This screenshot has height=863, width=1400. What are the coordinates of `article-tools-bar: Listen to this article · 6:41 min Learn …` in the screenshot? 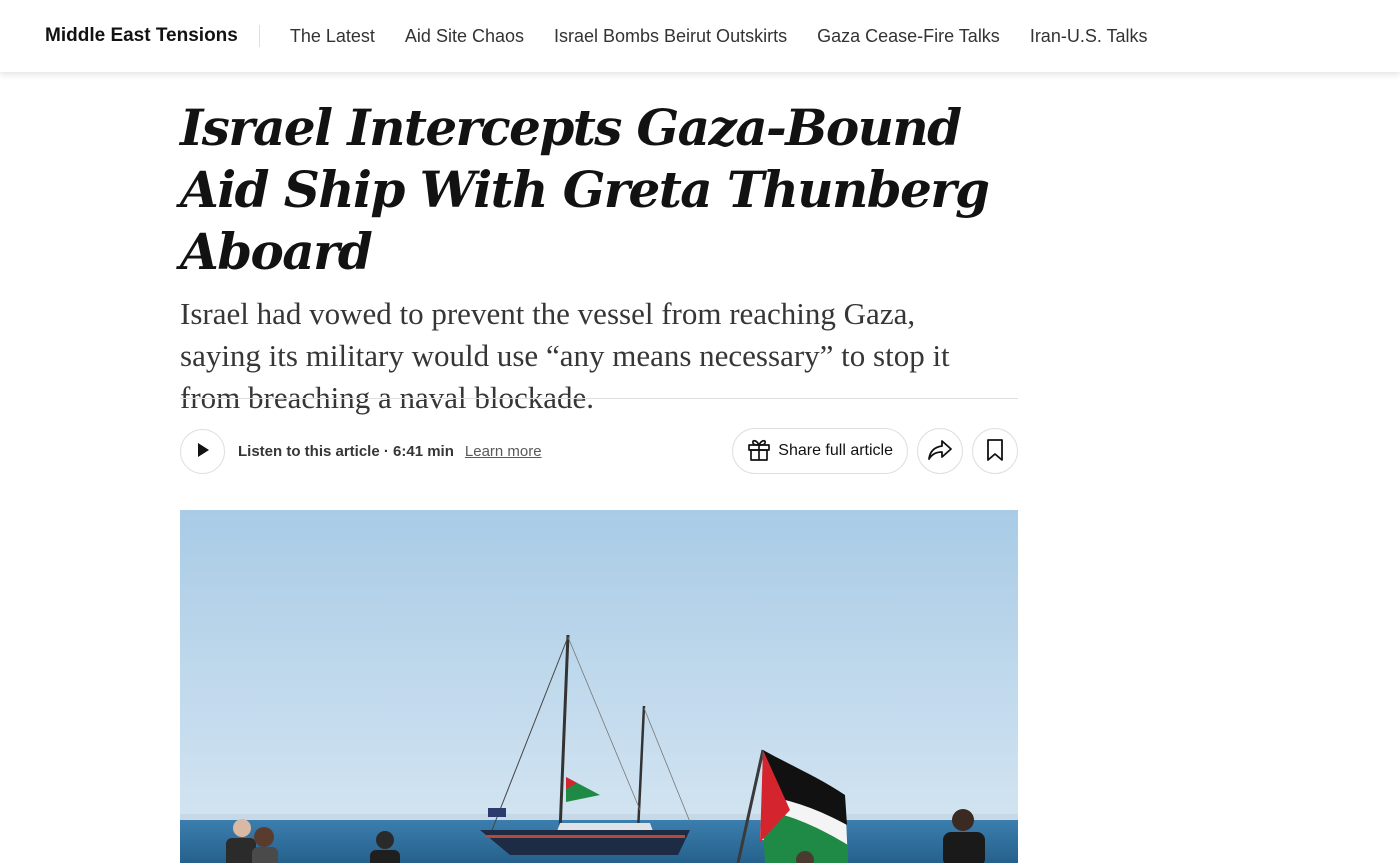 It's located at (599, 451).